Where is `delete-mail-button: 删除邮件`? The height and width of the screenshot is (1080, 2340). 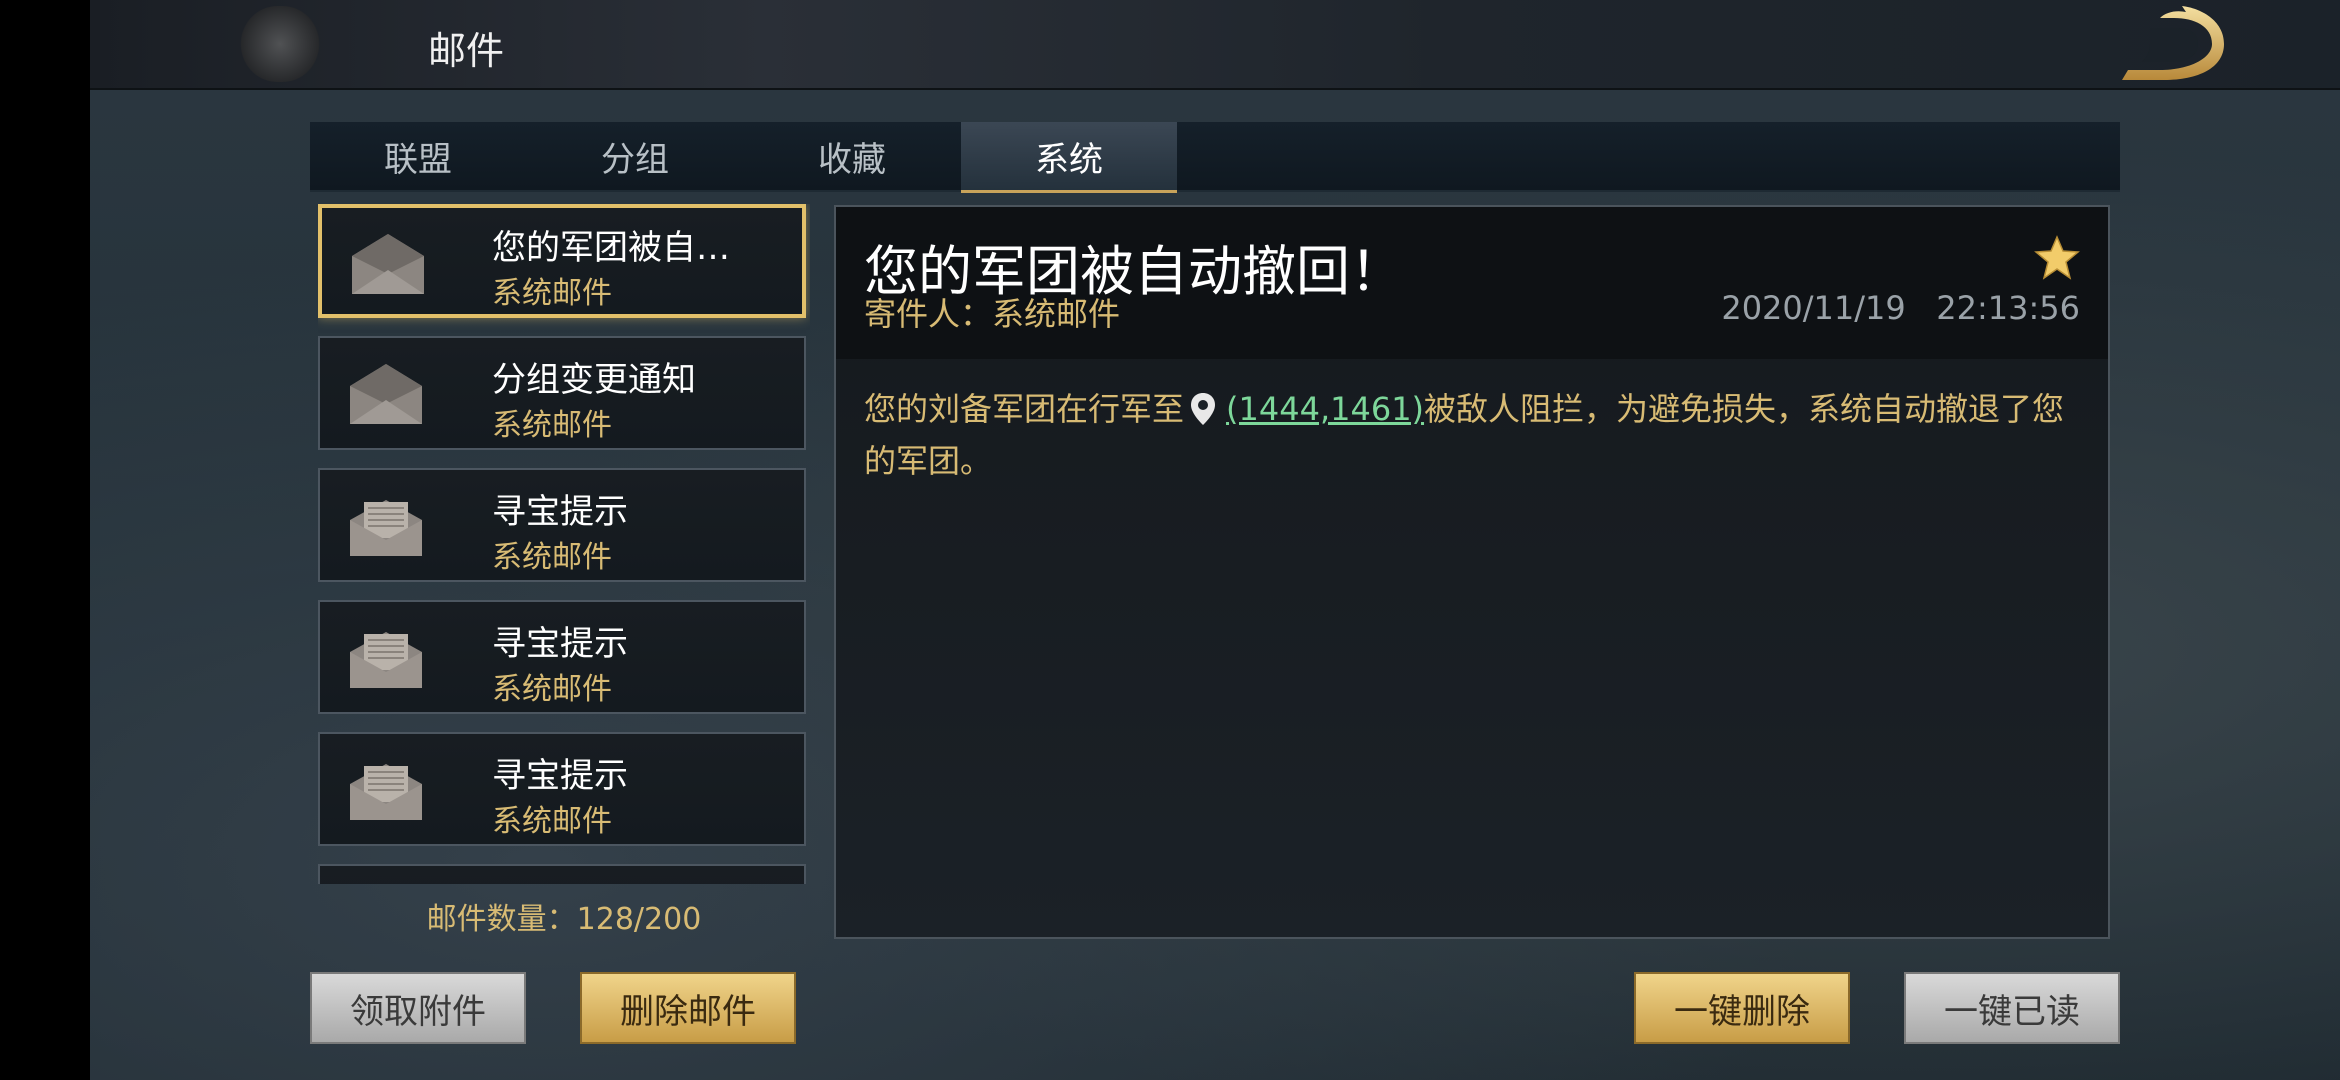 delete-mail-button: 删除邮件 is located at coordinates (688, 1008).